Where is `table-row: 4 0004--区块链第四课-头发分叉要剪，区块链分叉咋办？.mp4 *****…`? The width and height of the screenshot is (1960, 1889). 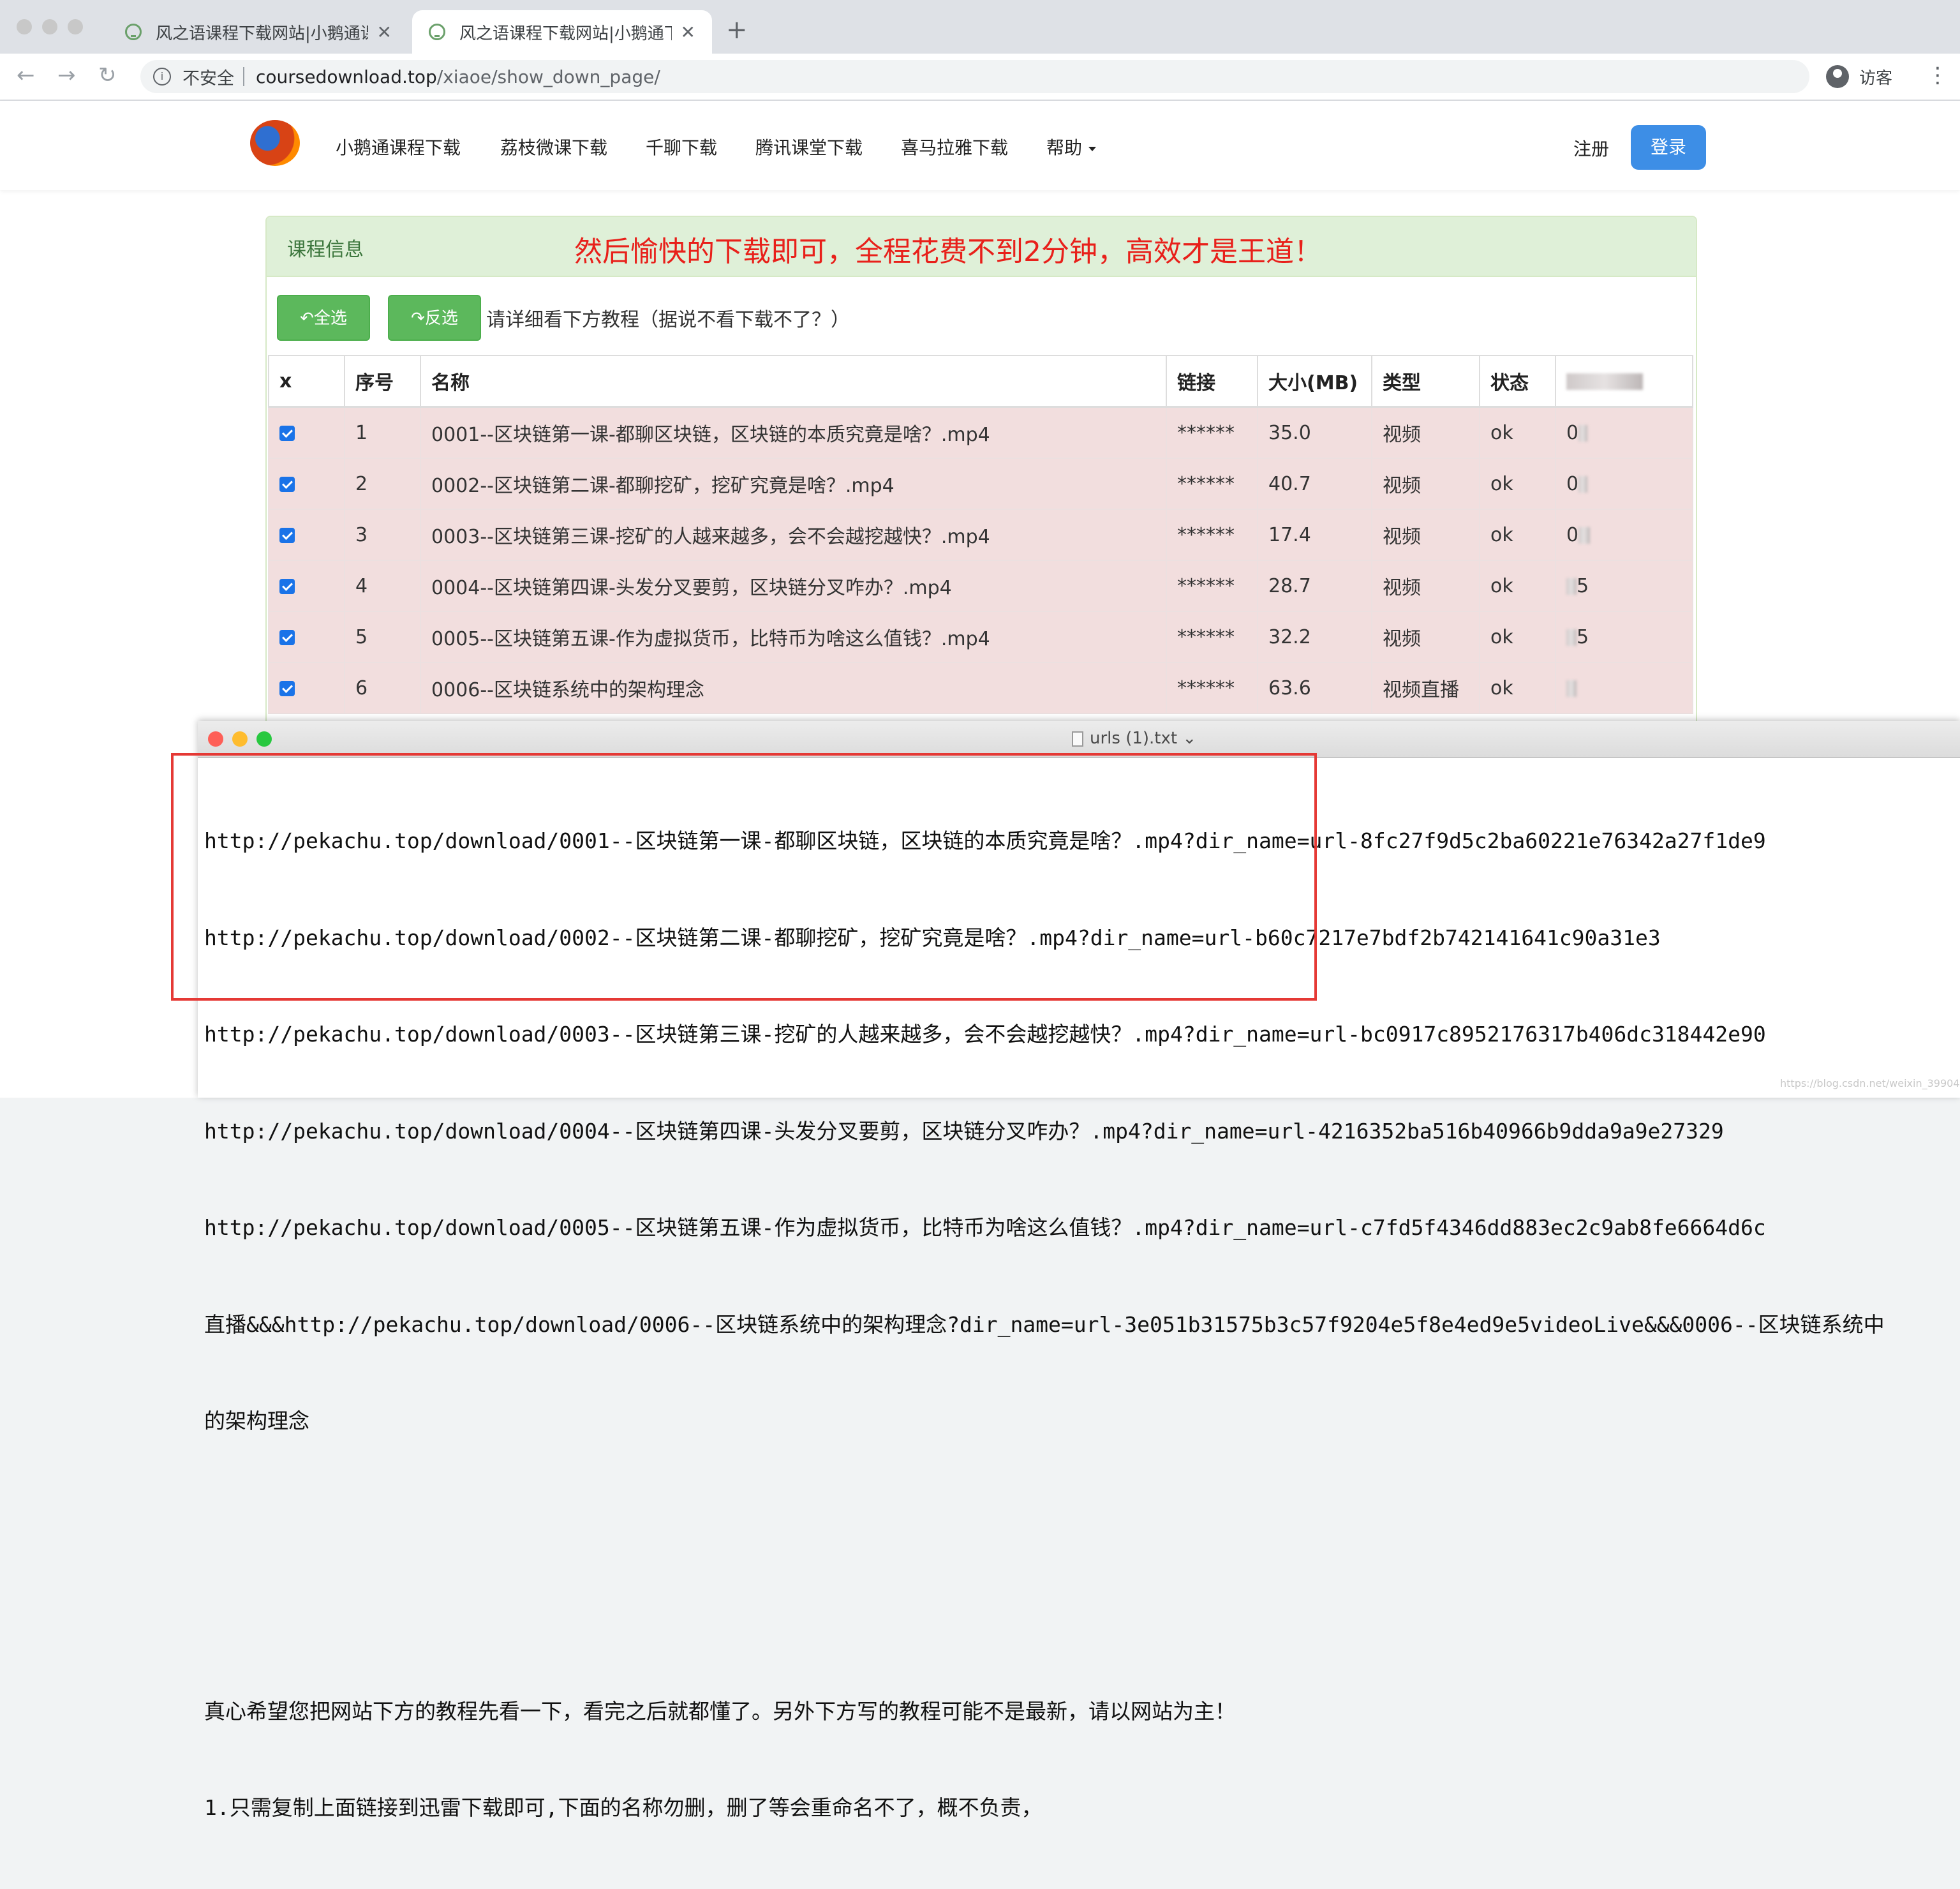 table-row: 4 0004--区块链第四课-头发分叉要剪，区块链分叉咋办？.mp4 *****… is located at coordinates (980, 586).